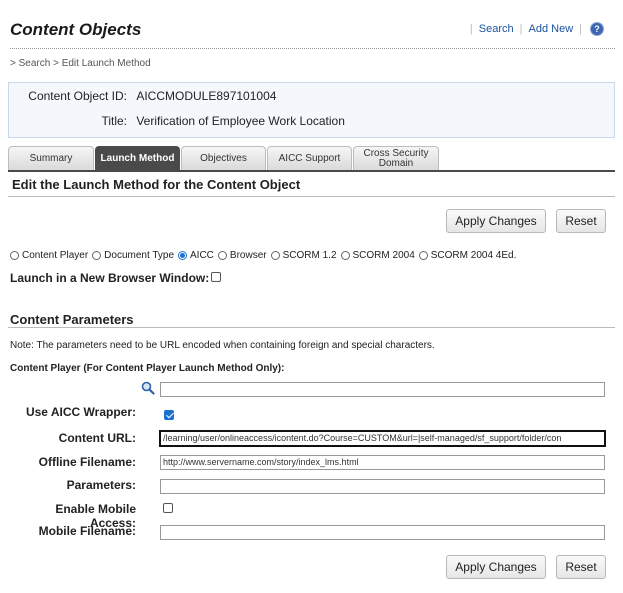  I want to click on radio-label: AICC, so click(202, 255).